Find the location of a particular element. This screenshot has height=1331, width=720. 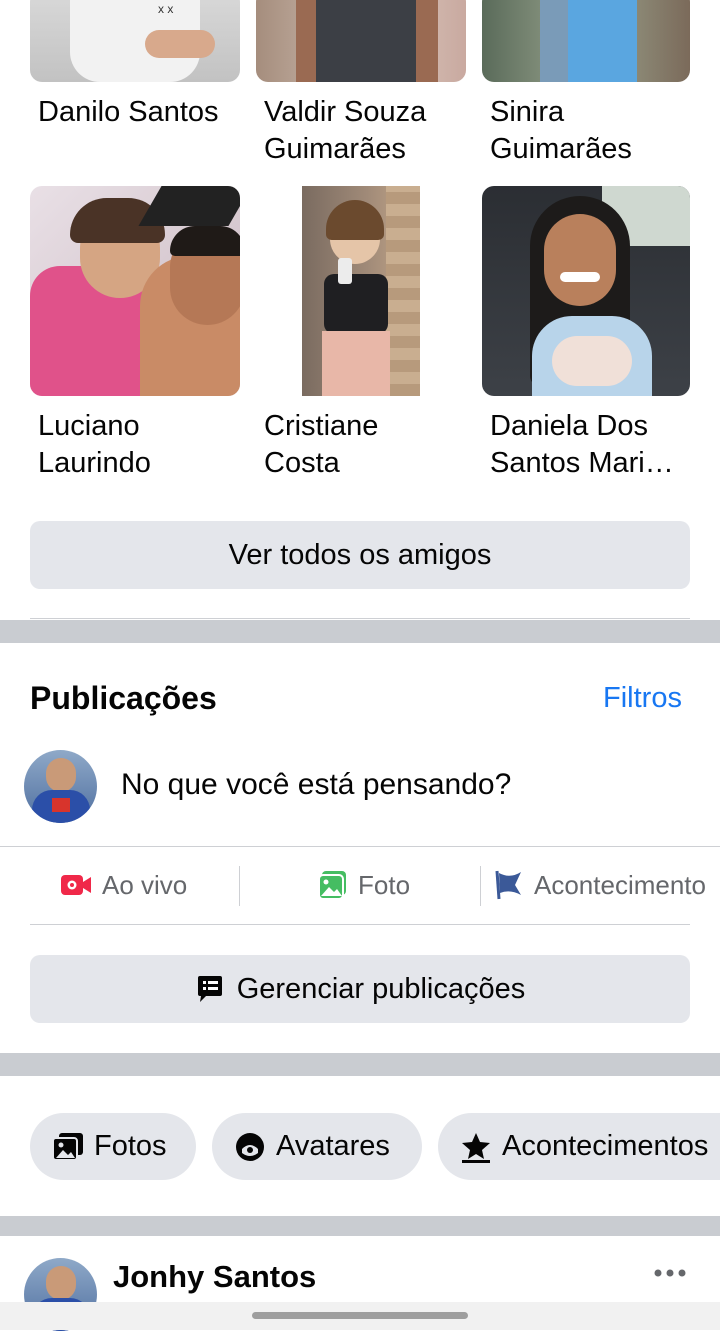

event-label: Acontecimento is located at coordinates (620, 884).